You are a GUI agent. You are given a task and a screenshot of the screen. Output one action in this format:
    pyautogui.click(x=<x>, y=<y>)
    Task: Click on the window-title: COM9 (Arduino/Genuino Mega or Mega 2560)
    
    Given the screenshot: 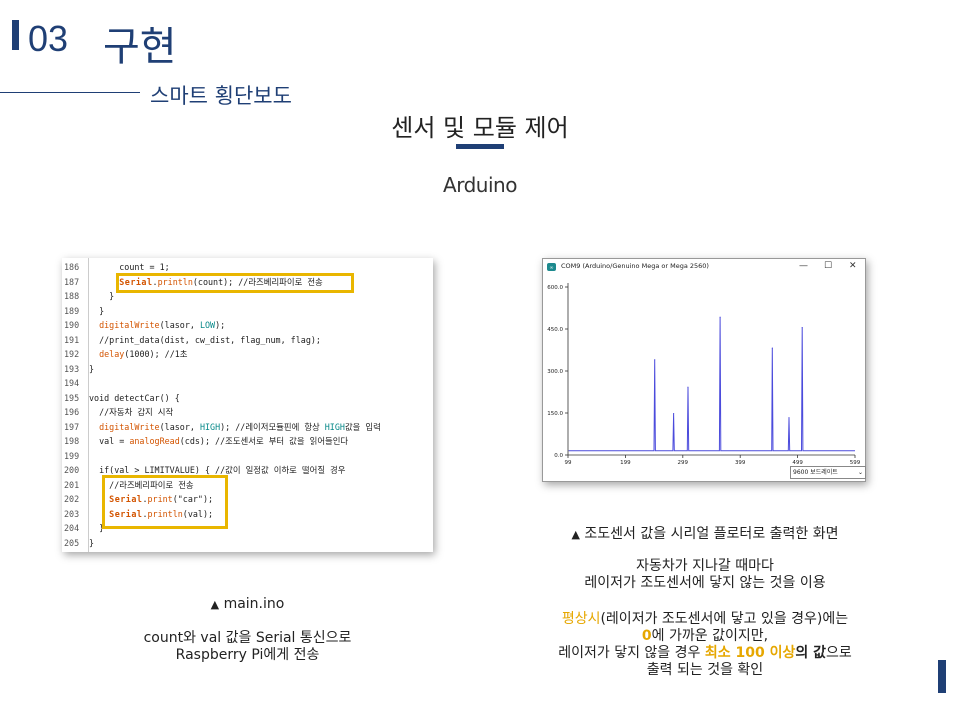 What is the action you would take?
    pyautogui.click(x=635, y=266)
    